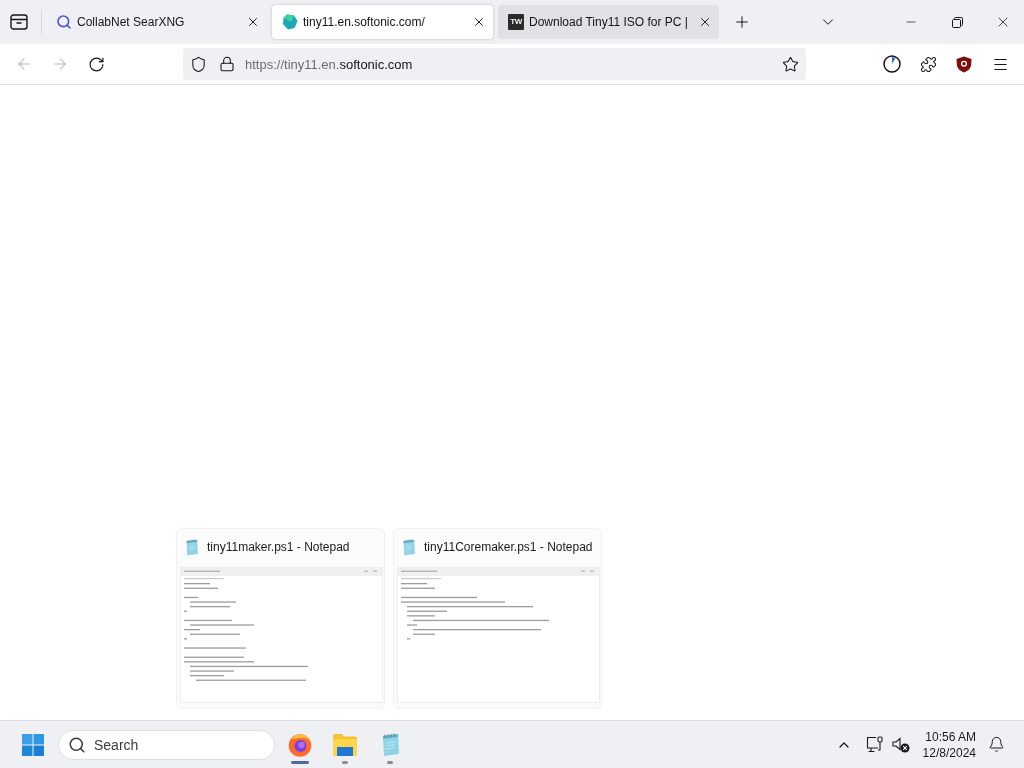  I want to click on browser-app-icon, so click(300, 744).